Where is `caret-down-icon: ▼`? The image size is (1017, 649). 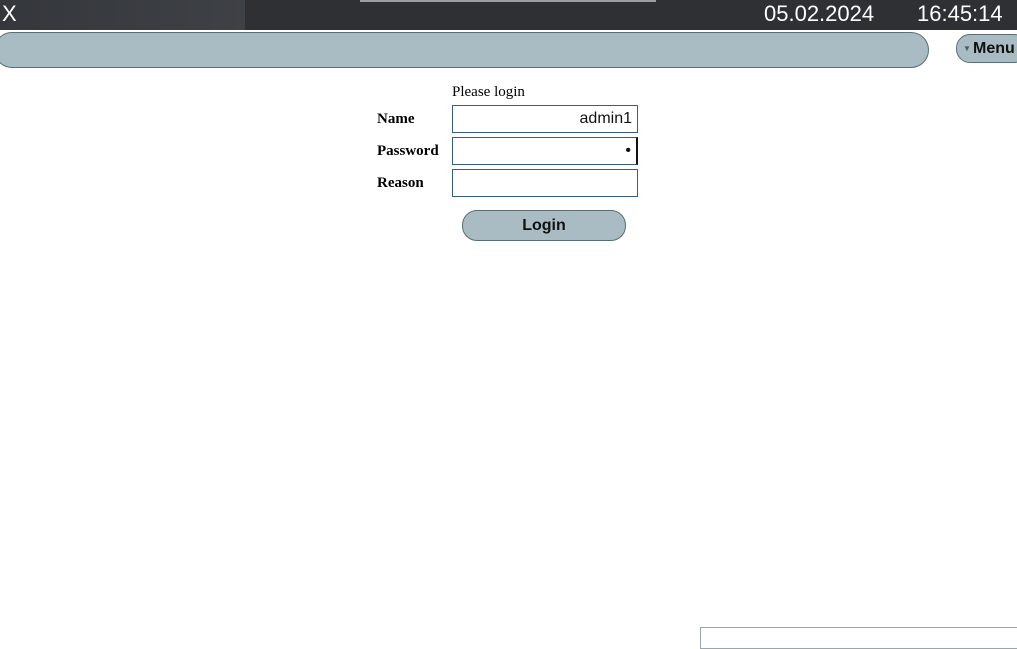
caret-down-icon: ▼ is located at coordinates (967, 48).